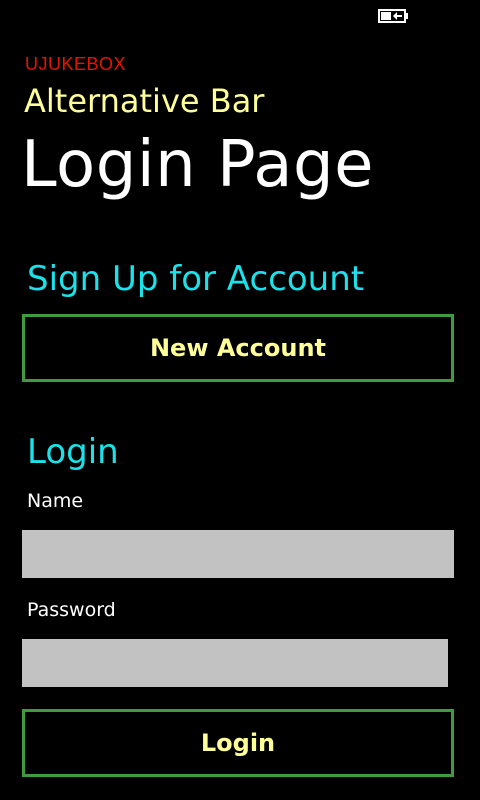  I want to click on page-subtitle: Alternative Bar, so click(144, 101).